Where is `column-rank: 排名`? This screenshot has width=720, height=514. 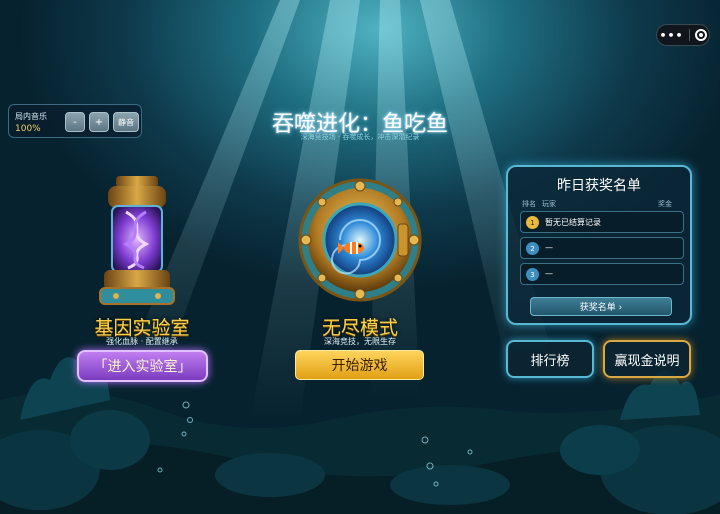
column-rank: 排名 is located at coordinates (529, 204).